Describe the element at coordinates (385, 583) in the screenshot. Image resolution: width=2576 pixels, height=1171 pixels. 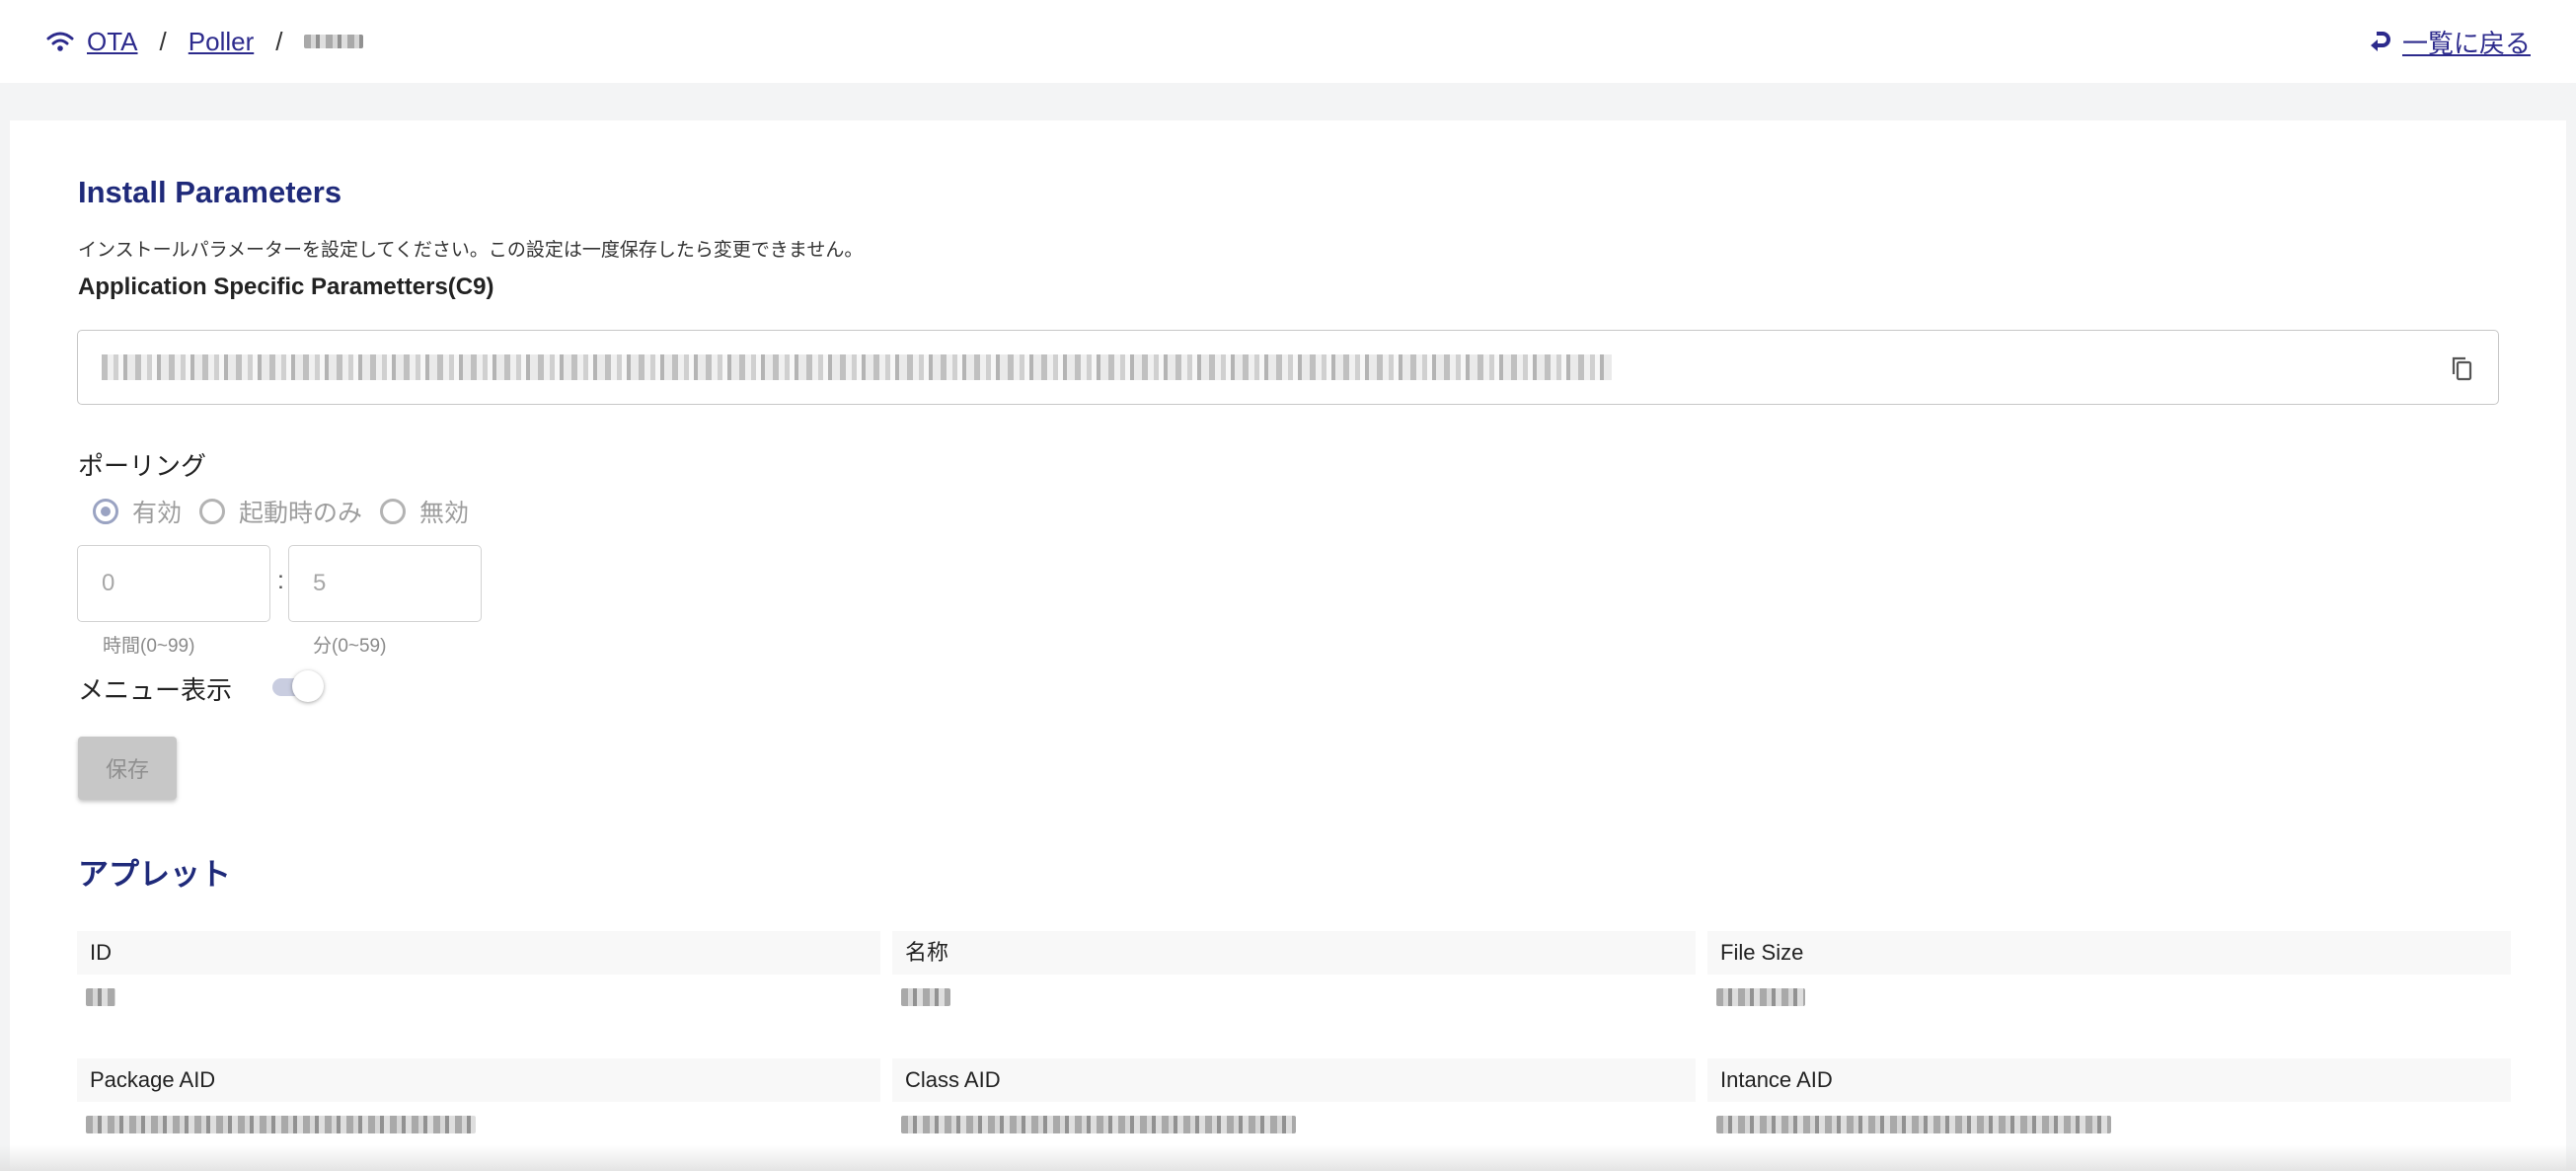
I see `minutes-input: 5` at that location.